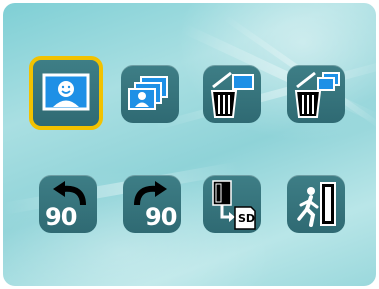 Image resolution: width=379 pixels, height=289 pixels. I want to click on rotate-left-label: 90, so click(61, 217).